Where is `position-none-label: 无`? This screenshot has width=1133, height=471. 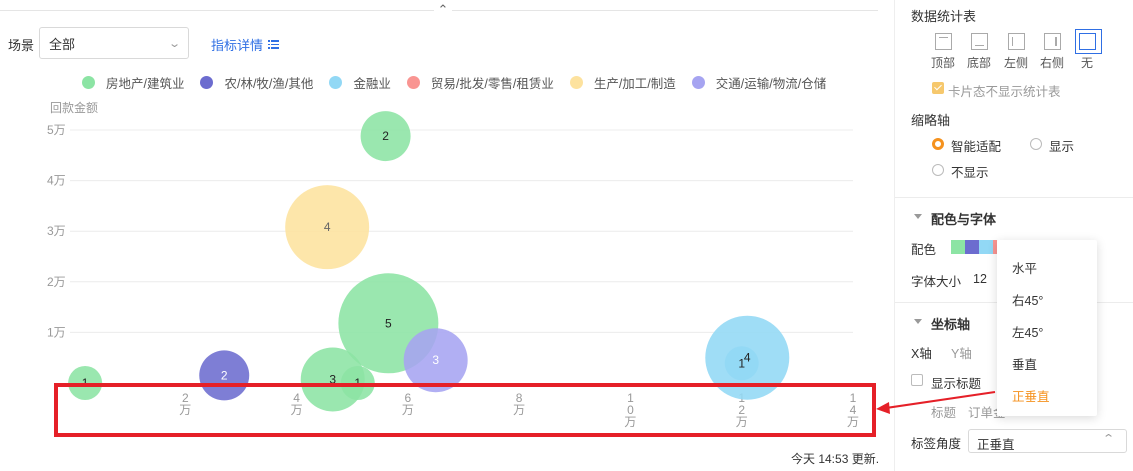 position-none-label: 无 is located at coordinates (1086, 63).